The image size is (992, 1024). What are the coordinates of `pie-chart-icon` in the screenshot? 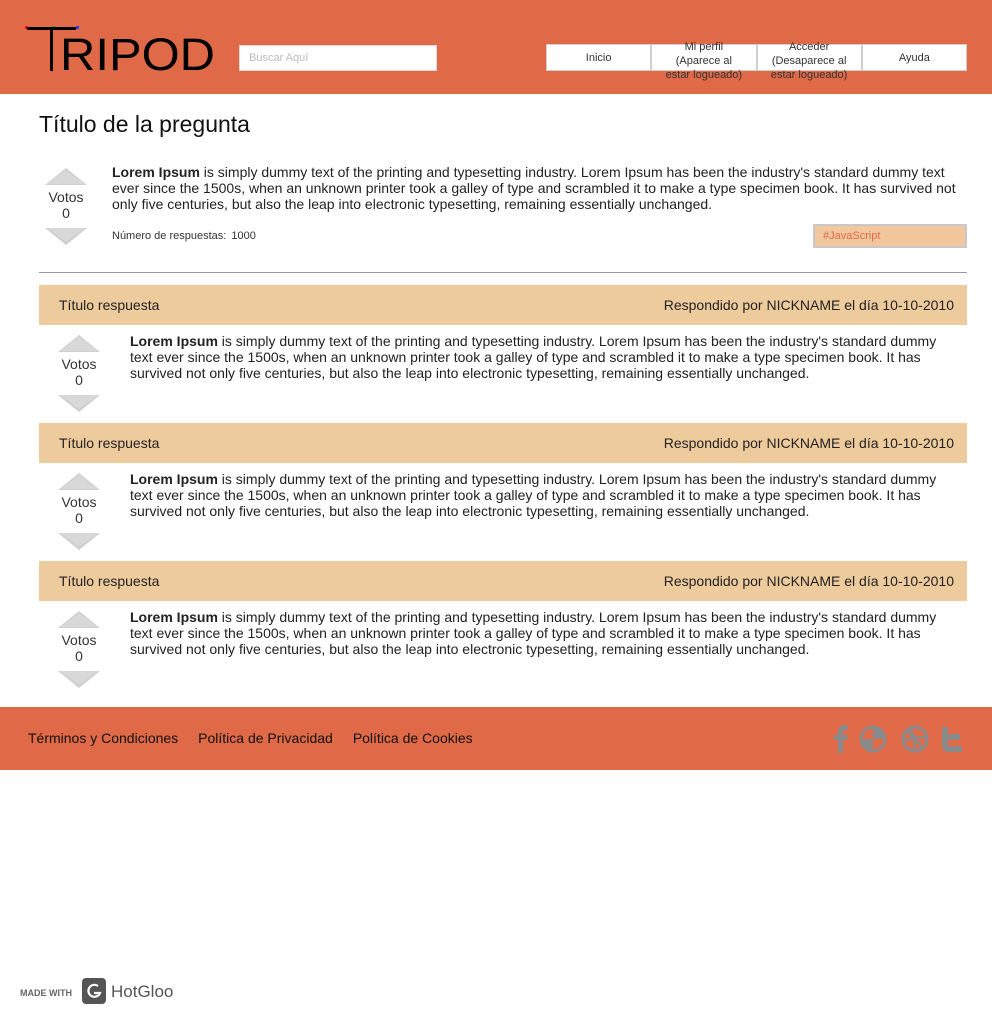 It's located at (873, 739).